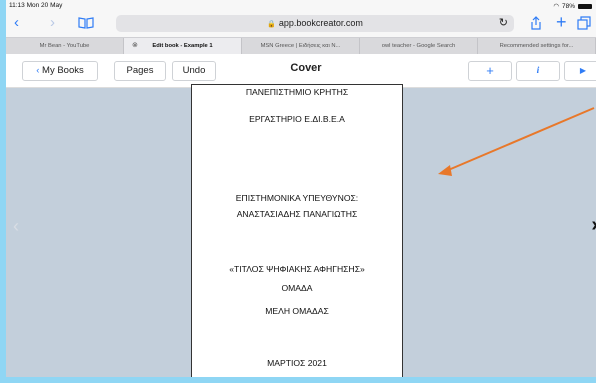  I want to click on text-line: ΜΑΡΤΙΟΣ 2021, so click(297, 363).